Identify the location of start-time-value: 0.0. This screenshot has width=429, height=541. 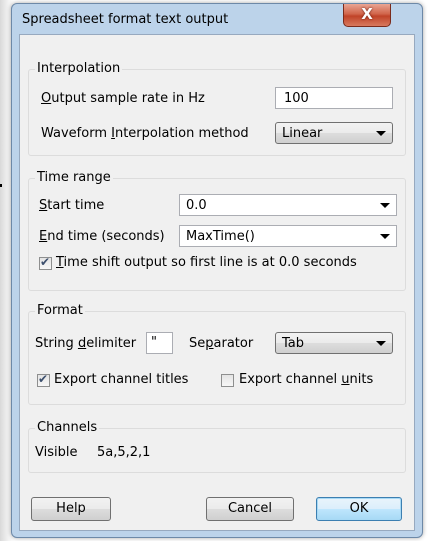
(196, 205).